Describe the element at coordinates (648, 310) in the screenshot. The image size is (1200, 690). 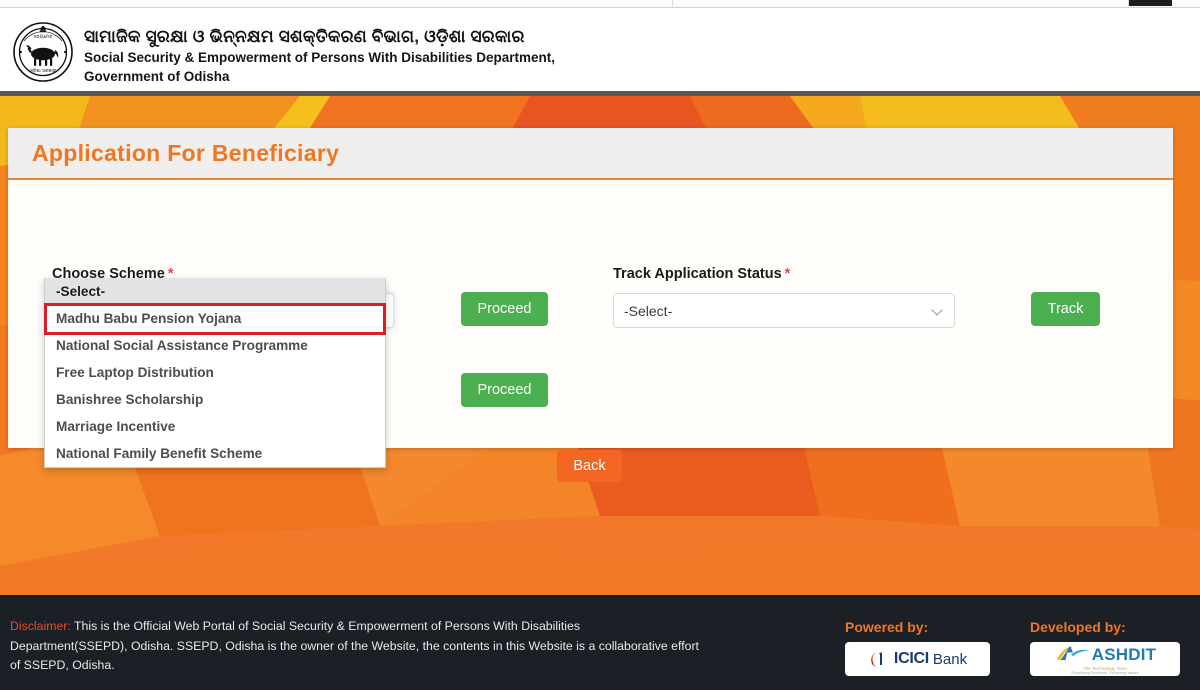
I see `track-status-selected-value: -Select-` at that location.